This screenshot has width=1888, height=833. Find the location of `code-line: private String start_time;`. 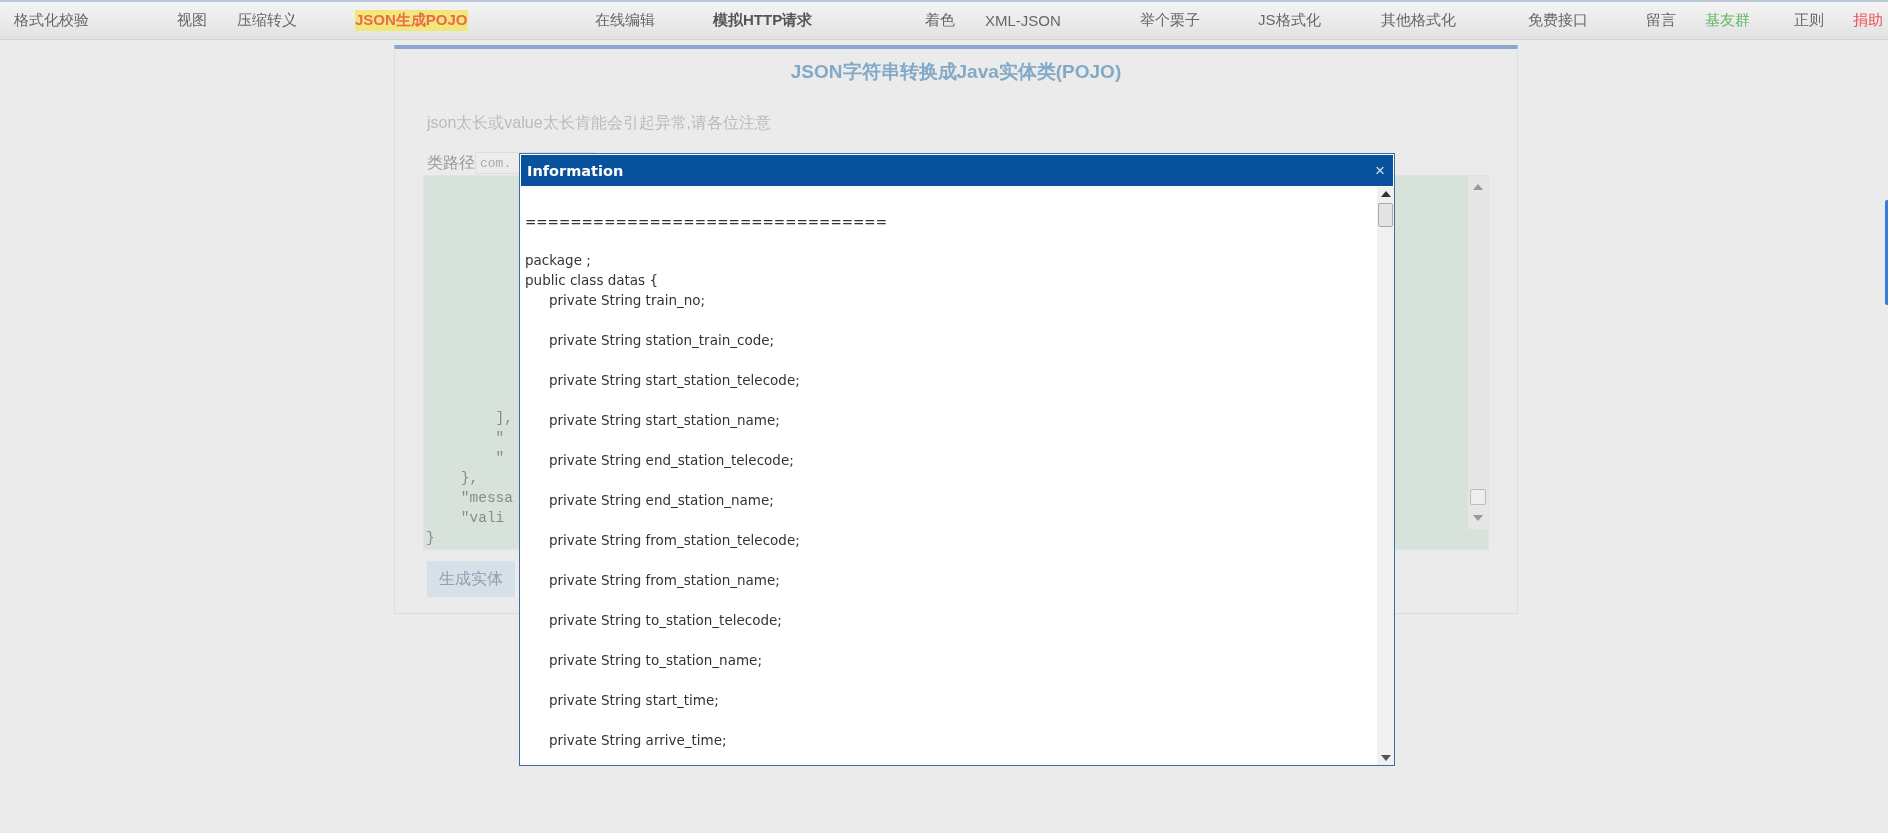

code-line: private String start_time; is located at coordinates (634, 700).